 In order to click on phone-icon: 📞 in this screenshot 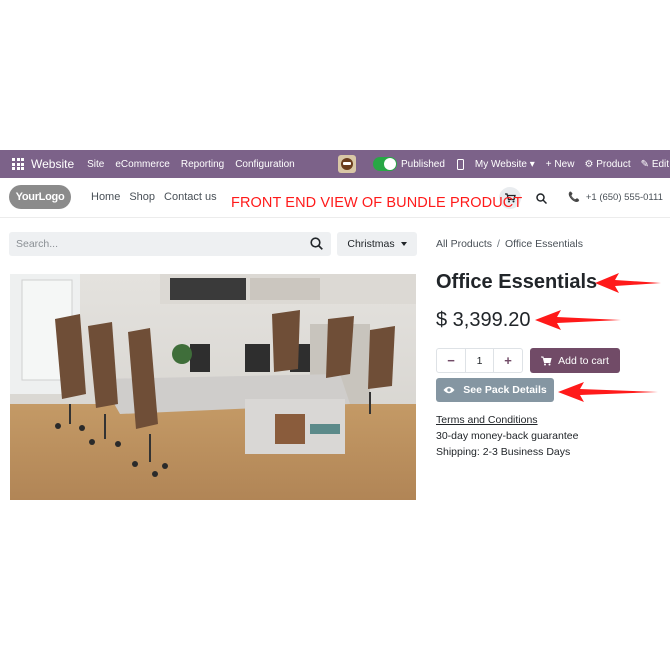, I will do `click(574, 197)`.